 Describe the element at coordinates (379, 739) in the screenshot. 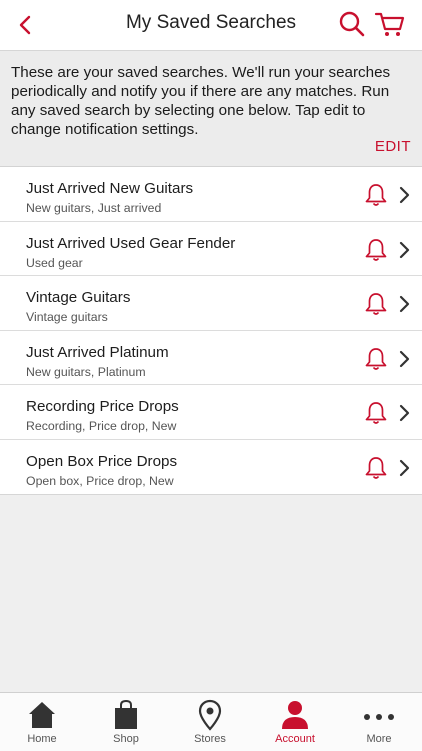

I see `tab-label: More` at that location.